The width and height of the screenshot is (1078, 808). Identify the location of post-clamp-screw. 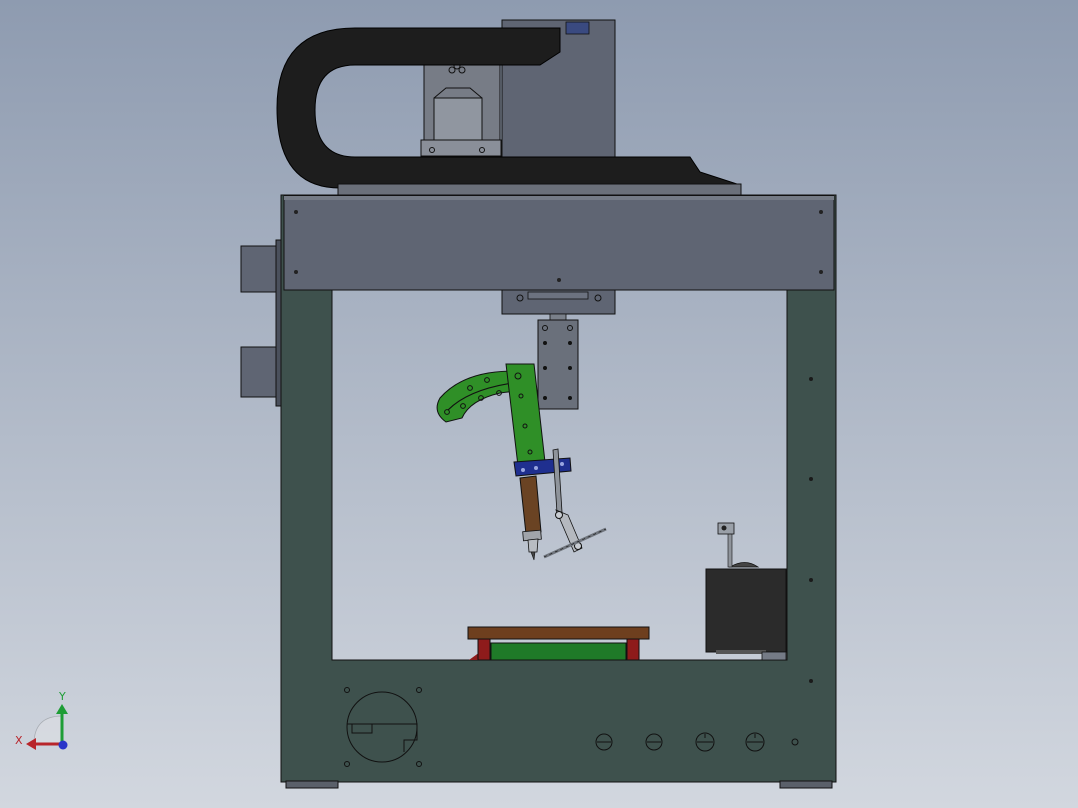
(724, 528).